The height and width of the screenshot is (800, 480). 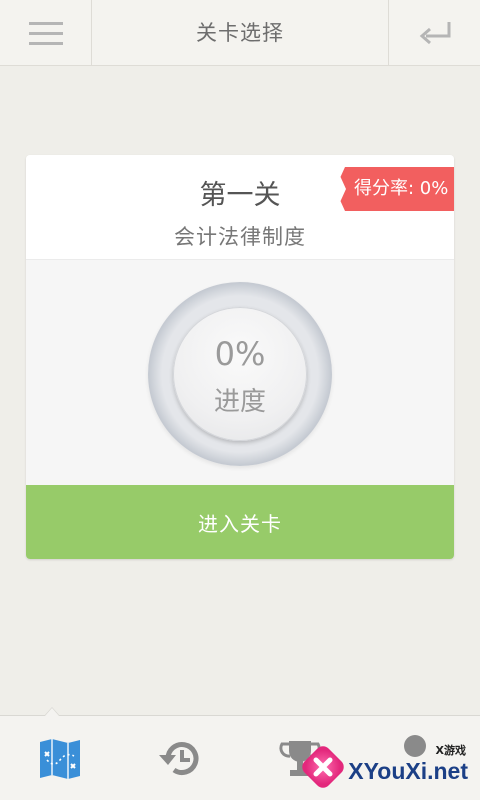 I want to click on active-tab-indicator, so click(x=52, y=711).